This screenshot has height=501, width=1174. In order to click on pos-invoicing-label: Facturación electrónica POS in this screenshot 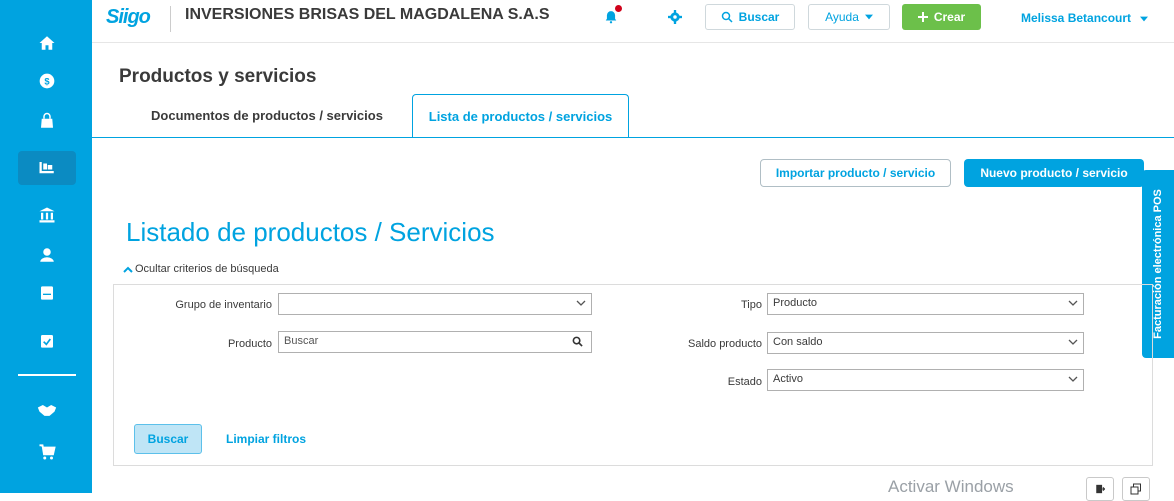, I will do `click(1158, 264)`.